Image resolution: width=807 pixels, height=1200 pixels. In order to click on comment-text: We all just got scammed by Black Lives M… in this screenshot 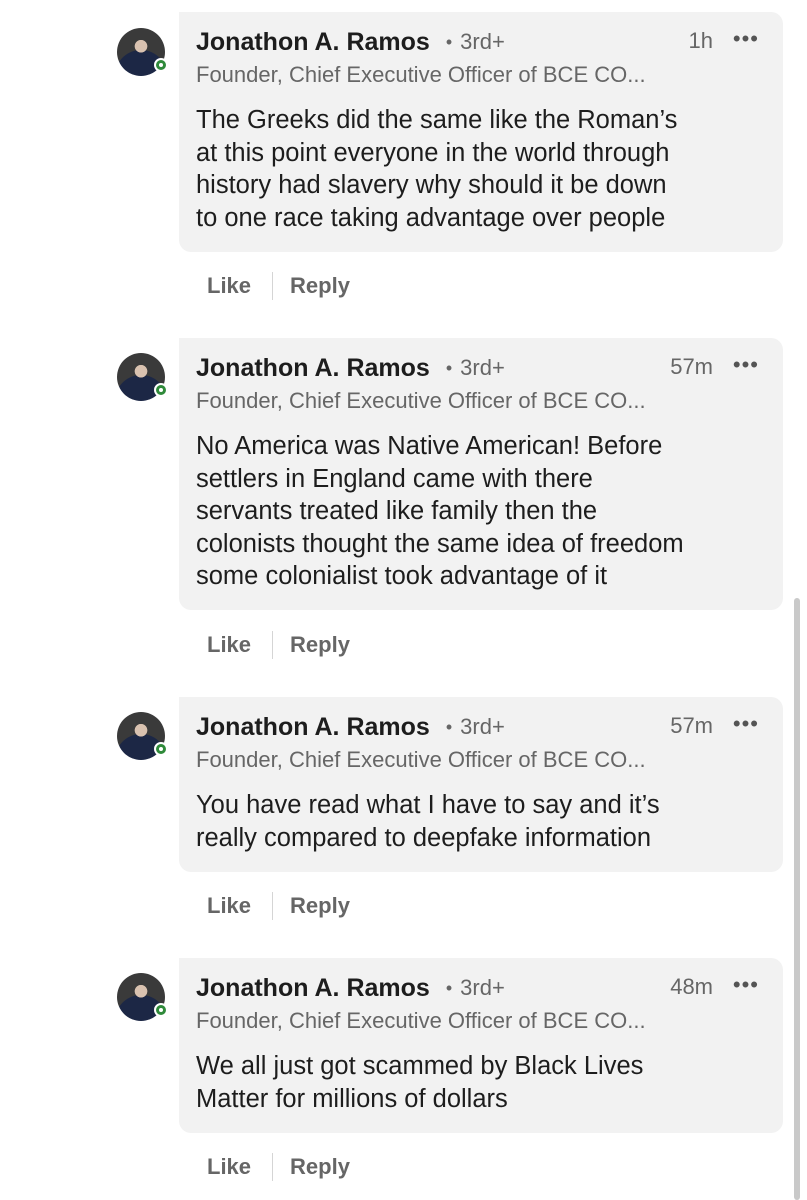, I will do `click(420, 1082)`.